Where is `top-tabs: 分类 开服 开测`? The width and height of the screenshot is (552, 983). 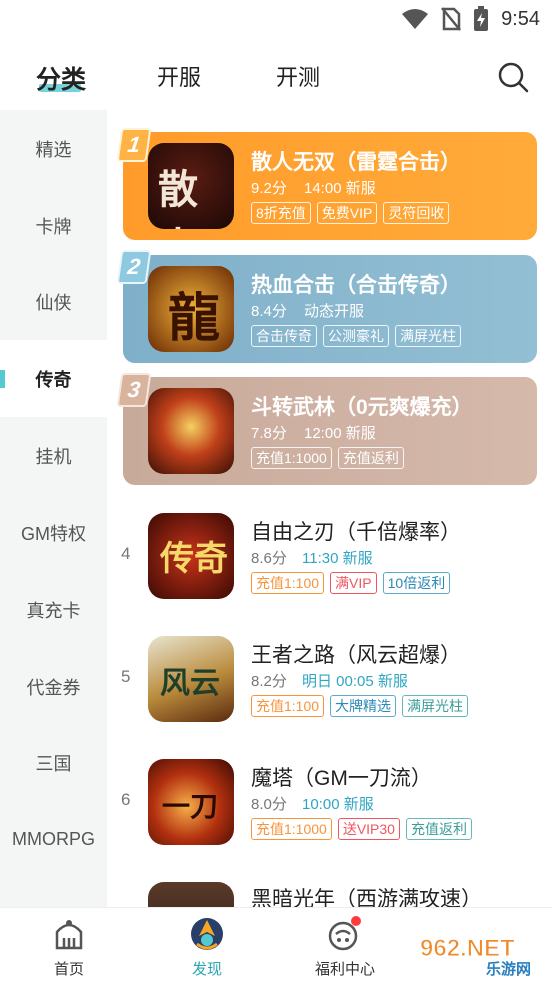
top-tabs: 分类 开服 开测 is located at coordinates (276, 79).